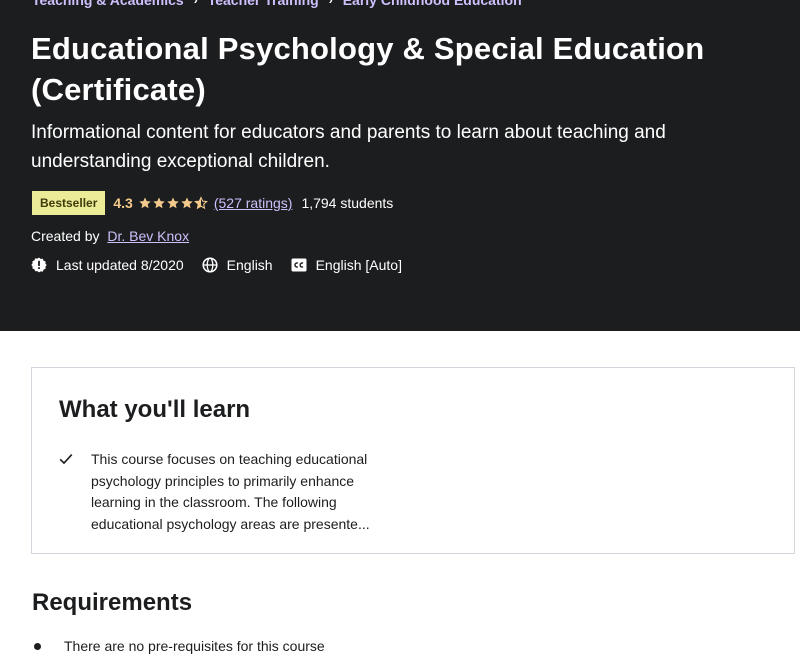  Describe the element at coordinates (347, 203) in the screenshot. I see `students-count: 1,794 students` at that location.